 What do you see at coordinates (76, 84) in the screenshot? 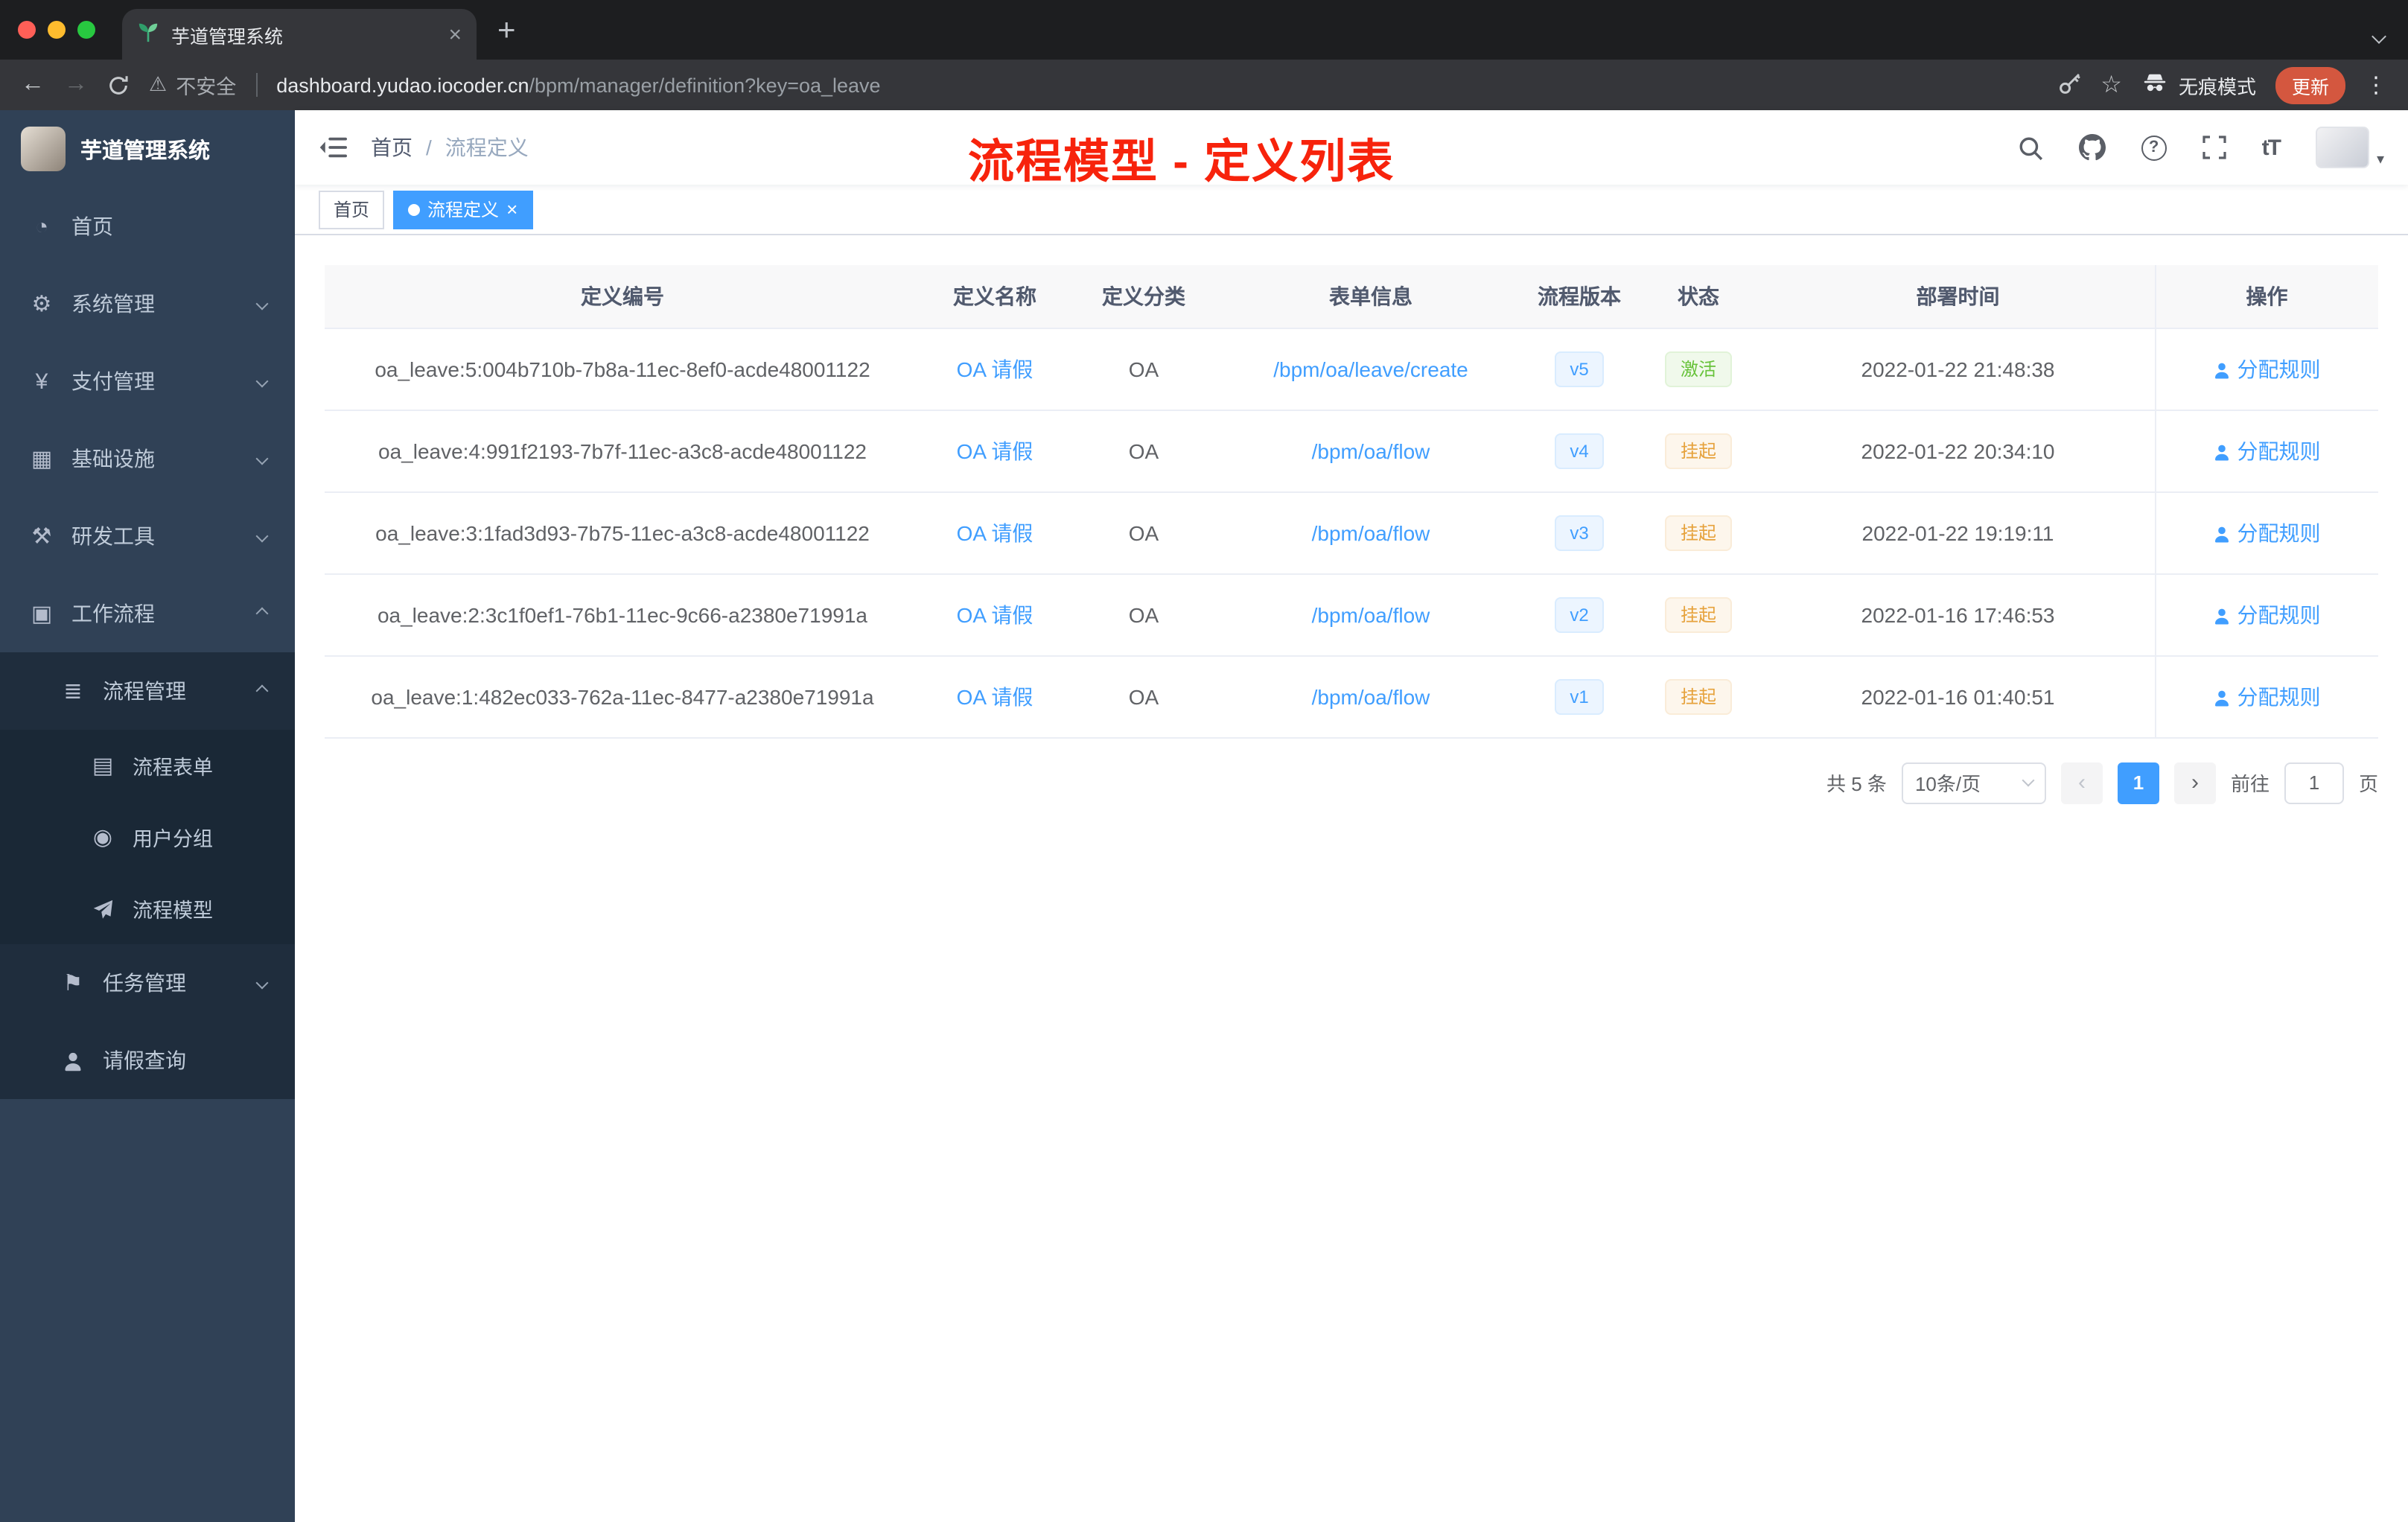
I see `forward-button: →` at bounding box center [76, 84].